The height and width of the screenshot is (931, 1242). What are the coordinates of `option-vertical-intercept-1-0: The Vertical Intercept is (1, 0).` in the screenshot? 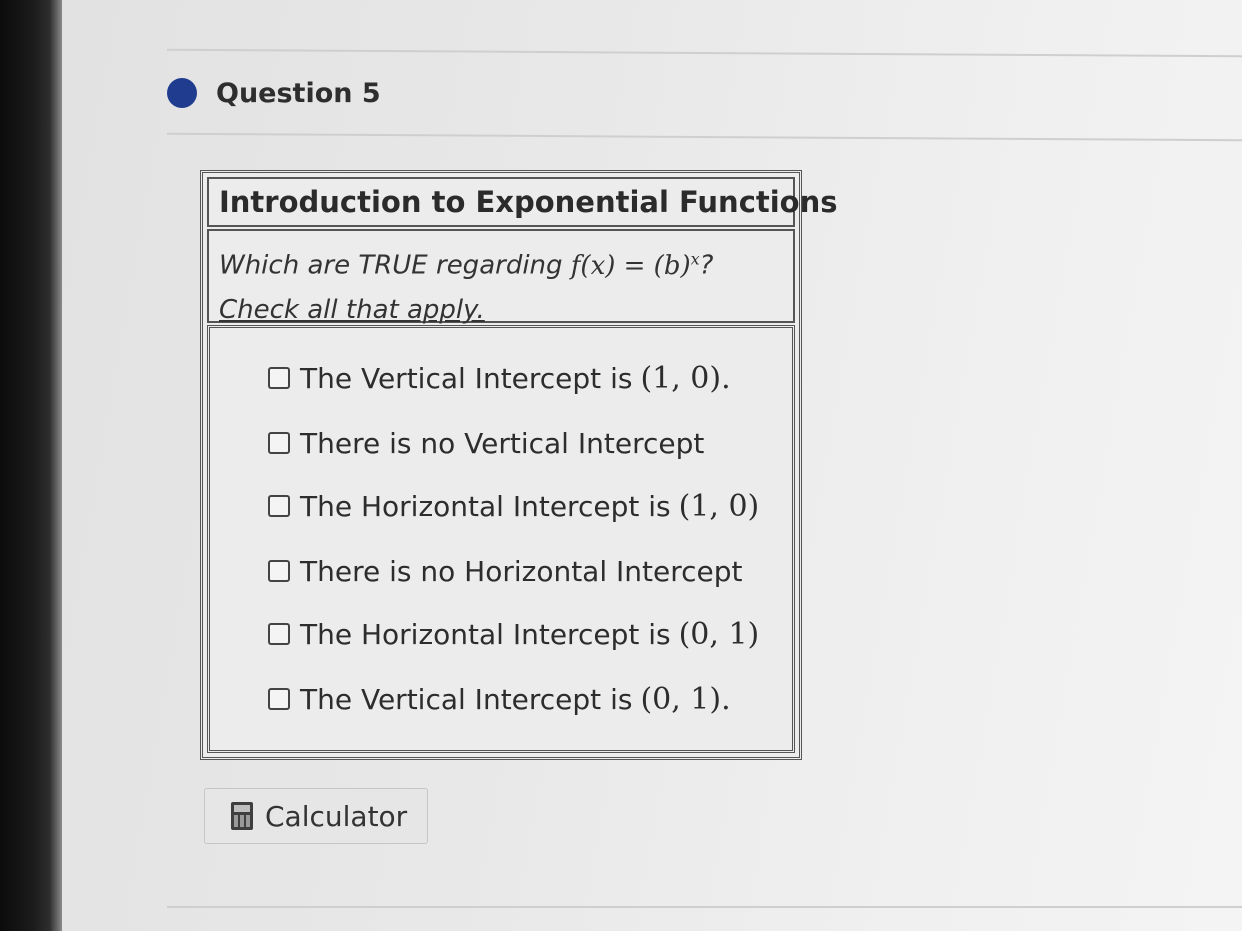 It's located at (499, 378).